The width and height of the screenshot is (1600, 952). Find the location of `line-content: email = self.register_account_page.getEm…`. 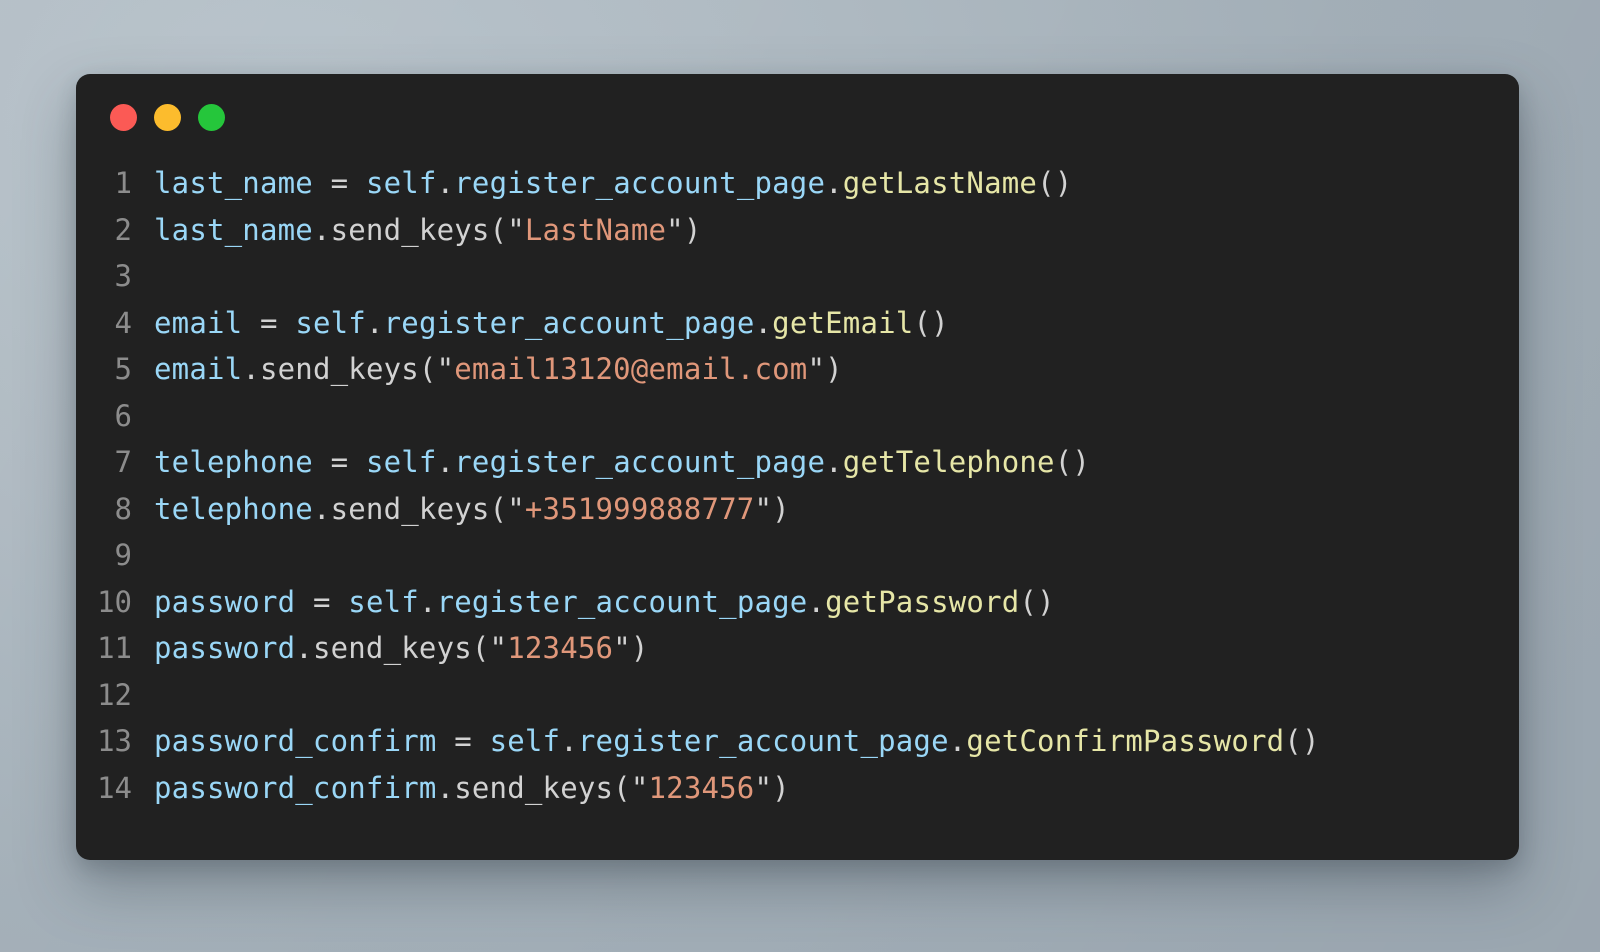

line-content: email = self.register_account_page.getEm… is located at coordinates (551, 323).